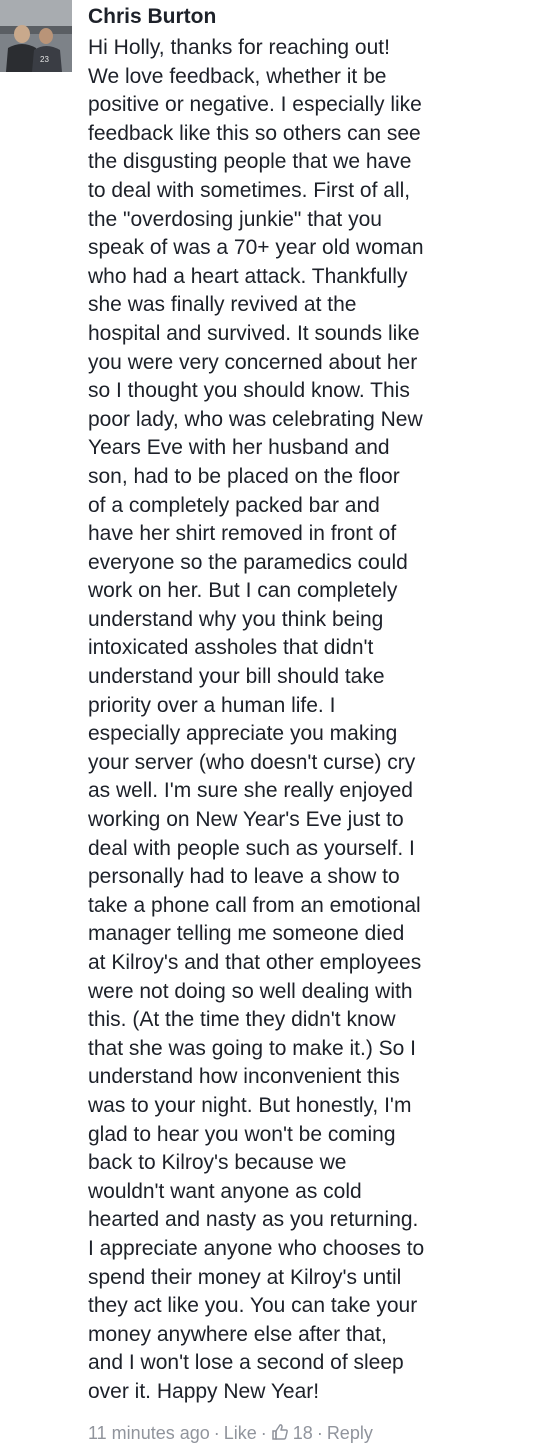  I want to click on like-button: Like, so click(240, 1433).